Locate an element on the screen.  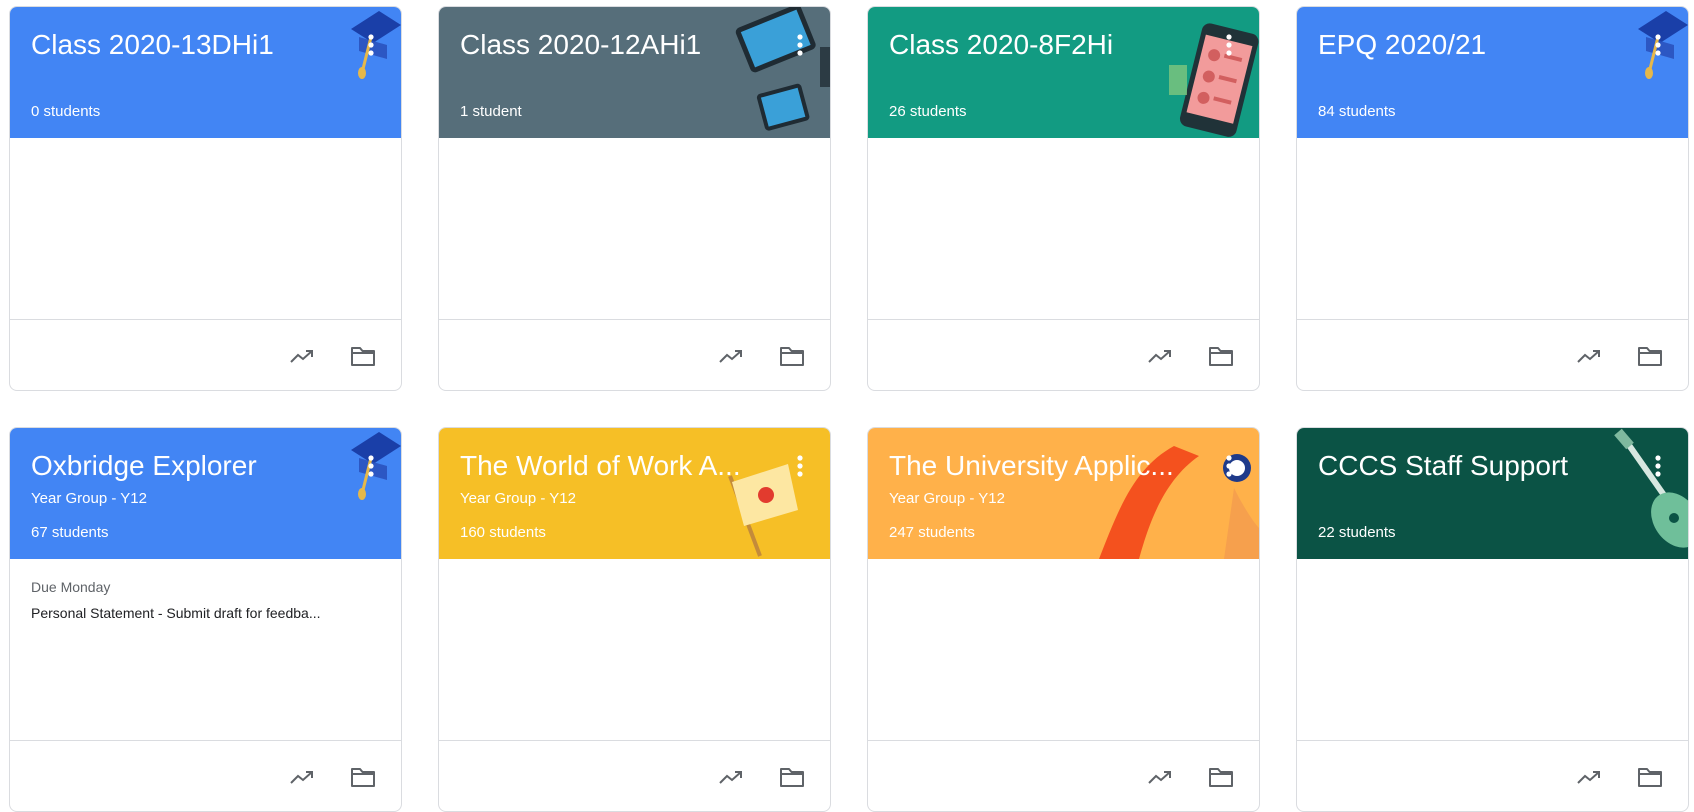
class-card: Class 2020-8F2Hi 26 students is located at coordinates (1063, 198).